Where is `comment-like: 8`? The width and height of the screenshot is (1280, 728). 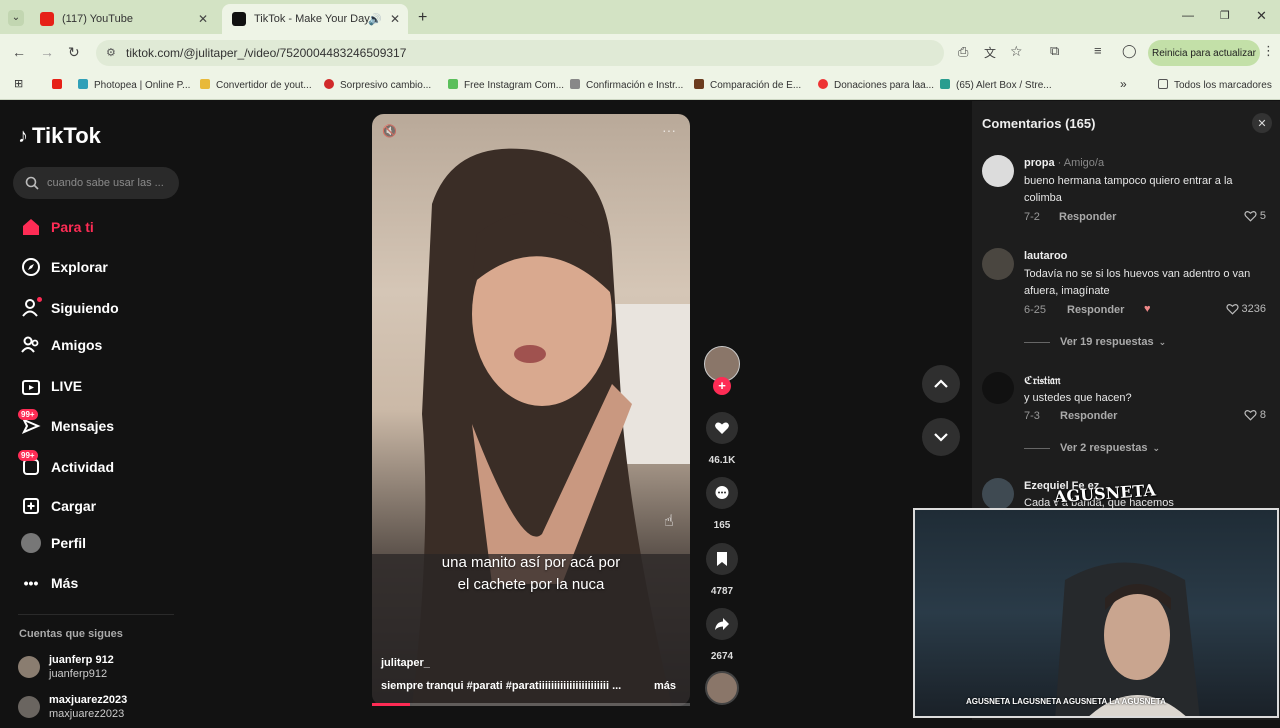
comment-like: 8 is located at coordinates (1255, 415).